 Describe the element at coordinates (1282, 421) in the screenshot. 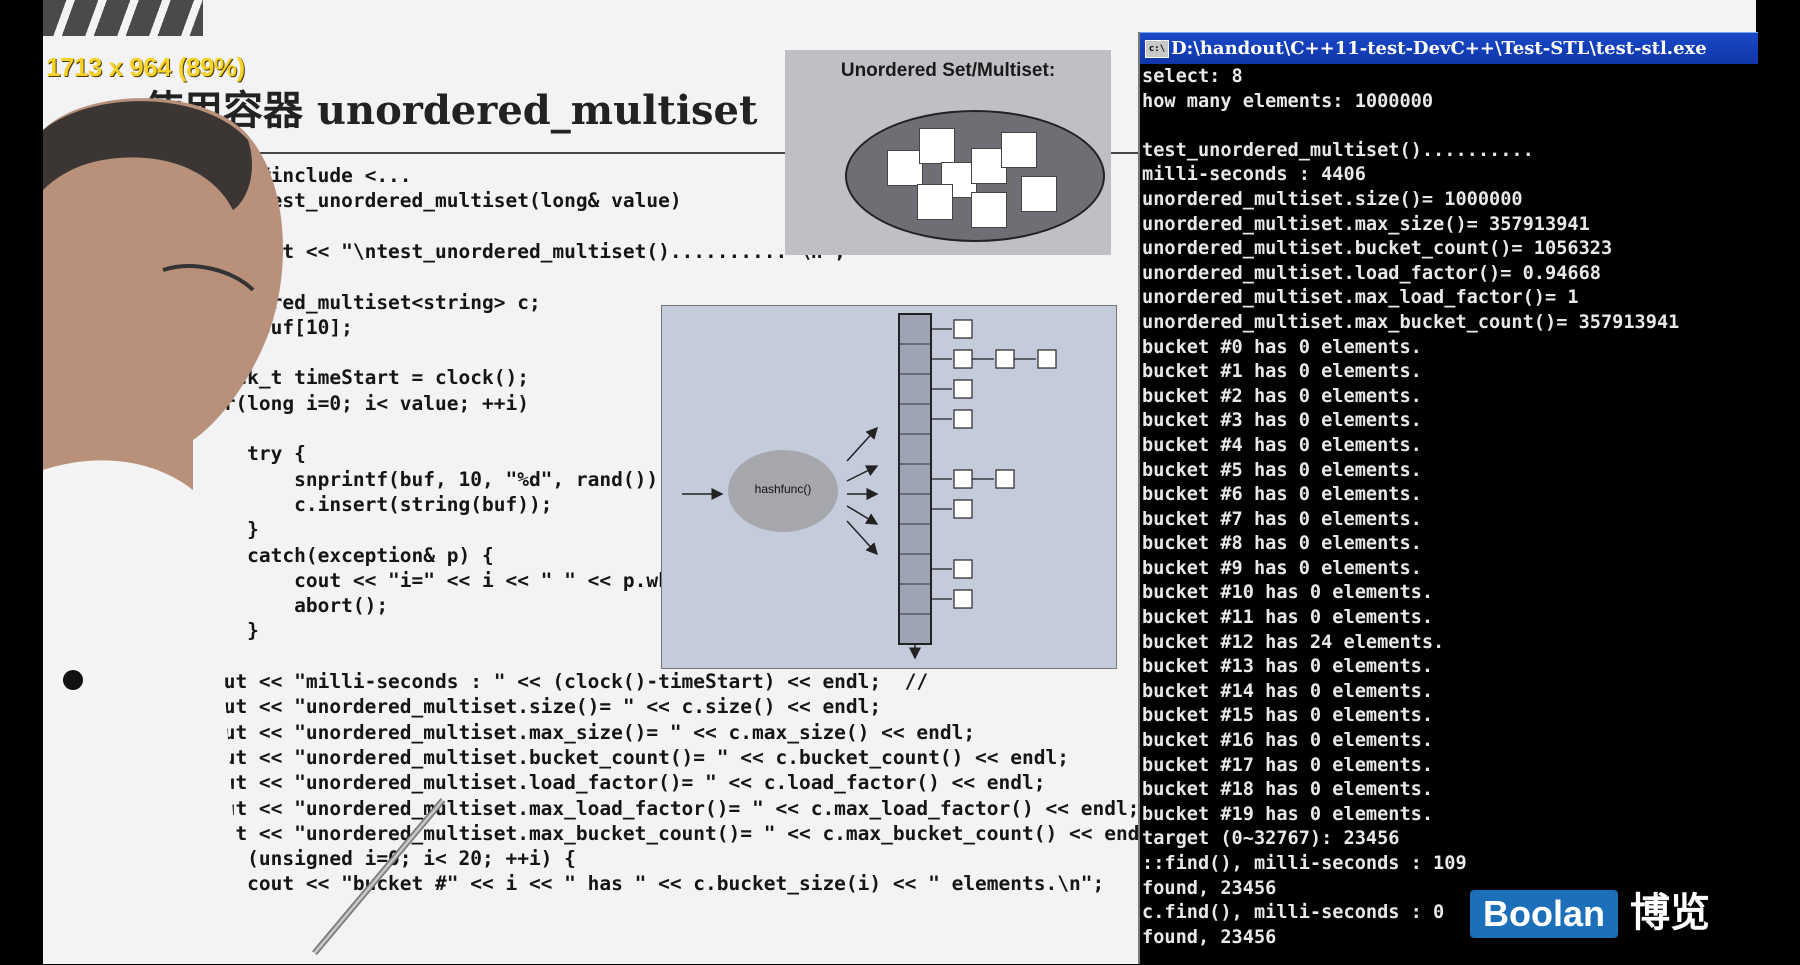

I see `console-line: bucket #3 has 0 elements.` at that location.